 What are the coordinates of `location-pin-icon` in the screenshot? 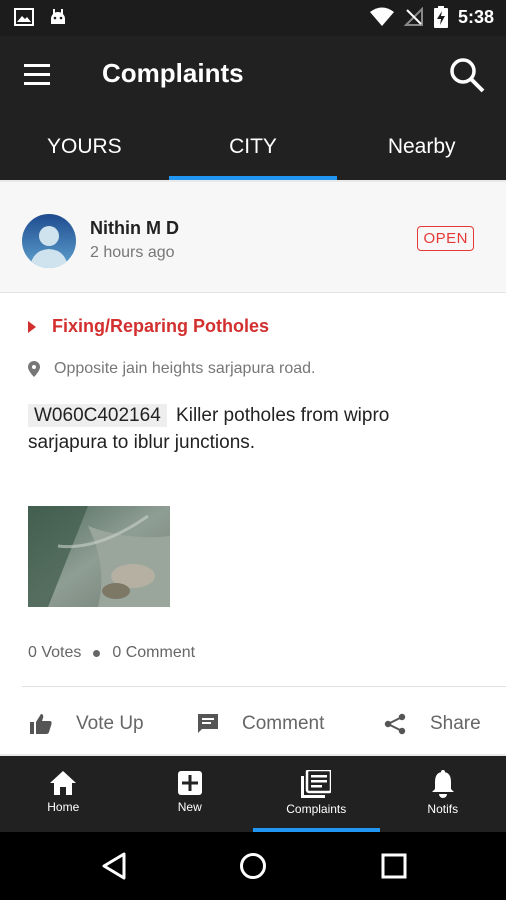 It's located at (34, 369).